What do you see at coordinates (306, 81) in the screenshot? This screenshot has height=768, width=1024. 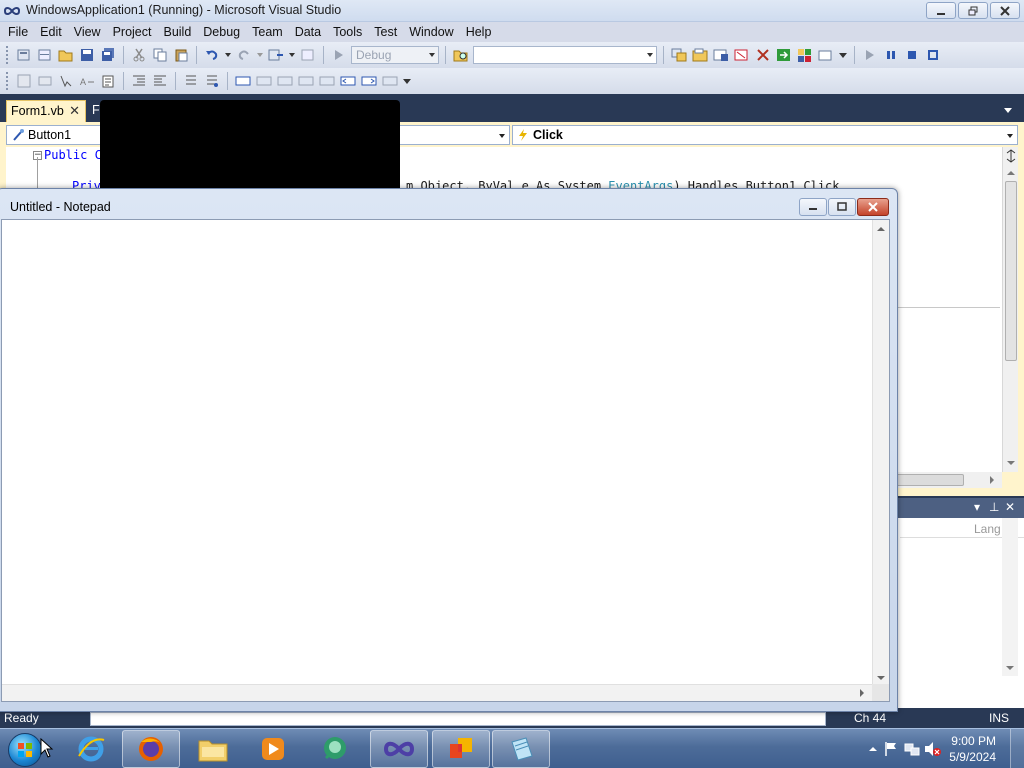 I see `previous-bookmark-folder-icon` at bounding box center [306, 81].